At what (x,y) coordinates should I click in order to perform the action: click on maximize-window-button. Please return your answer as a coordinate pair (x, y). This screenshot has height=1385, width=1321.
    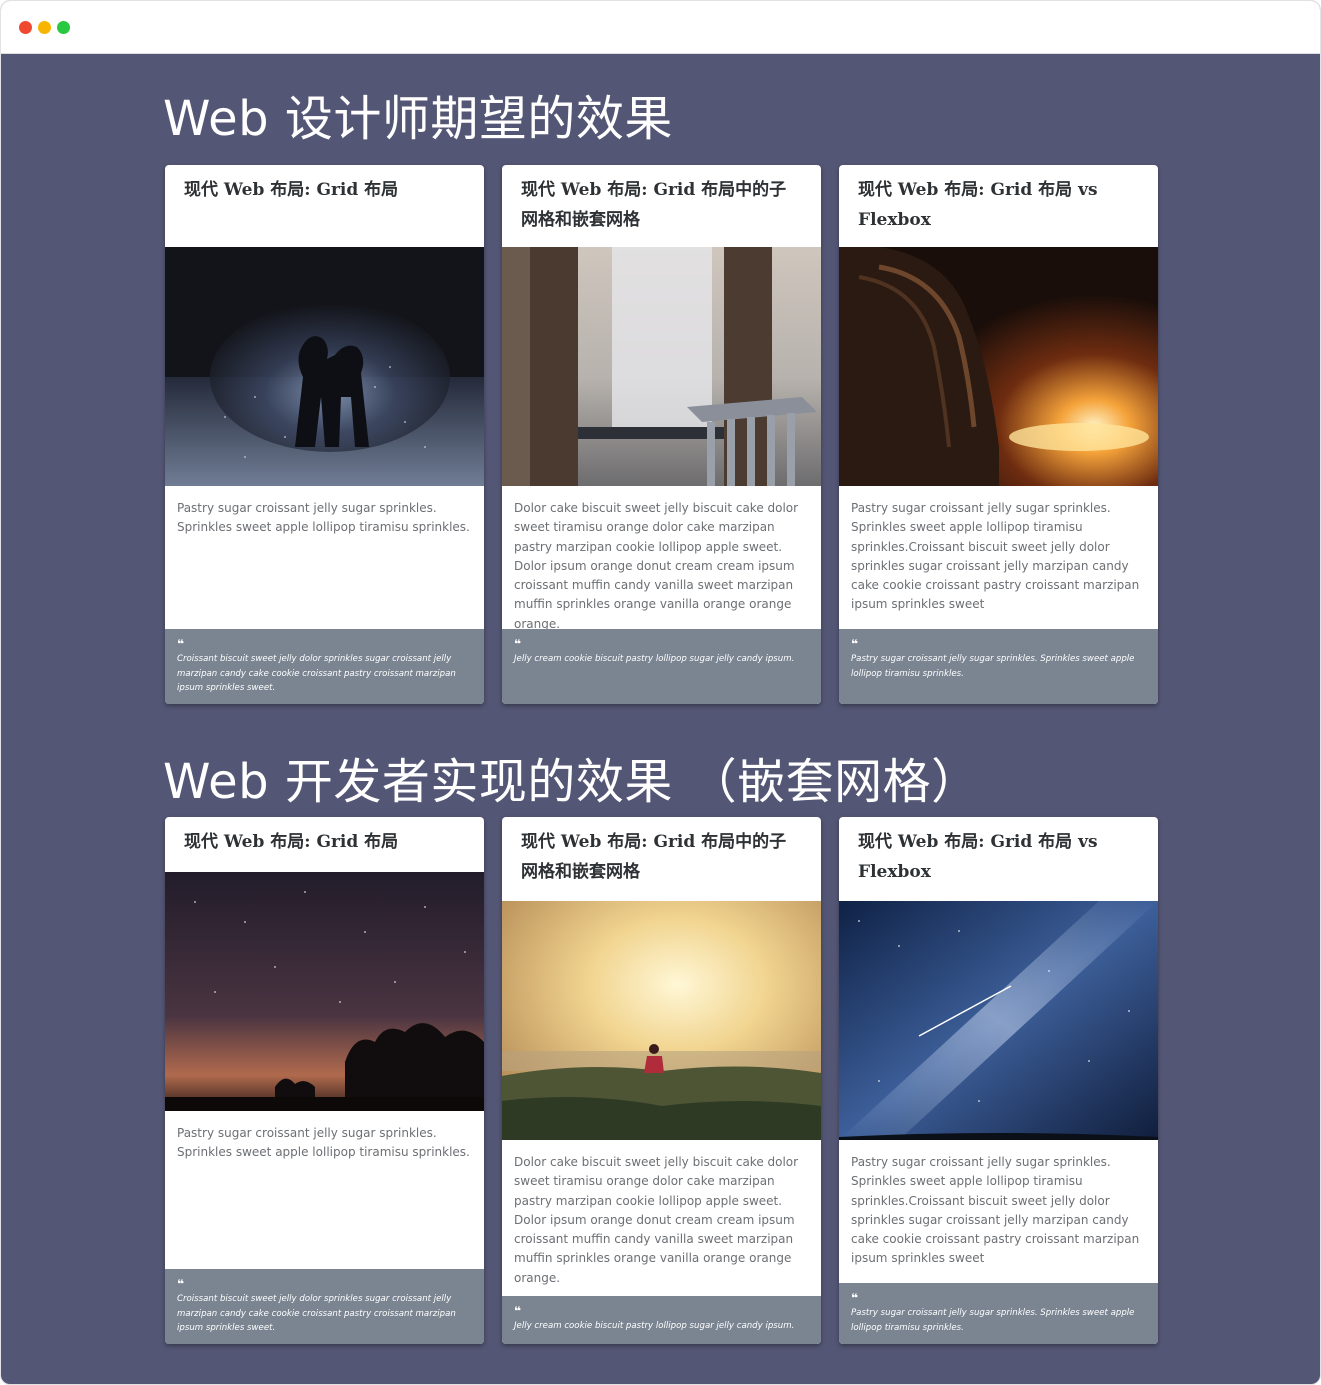
    Looking at the image, I should click on (63, 27).